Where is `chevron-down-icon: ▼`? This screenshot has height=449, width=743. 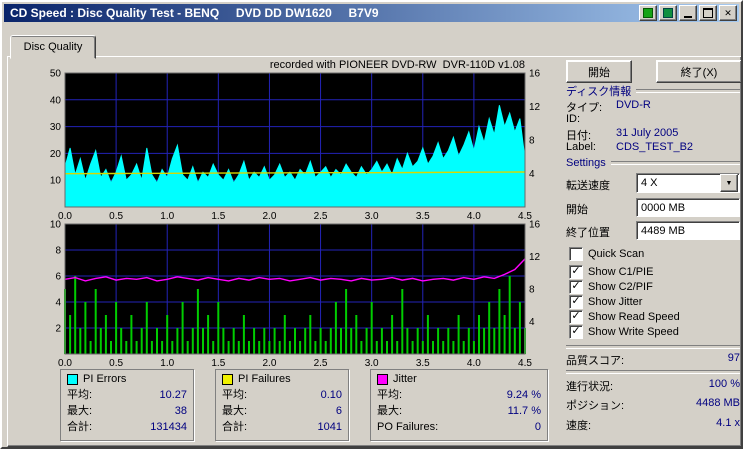 chevron-down-icon: ▼ is located at coordinates (729, 183).